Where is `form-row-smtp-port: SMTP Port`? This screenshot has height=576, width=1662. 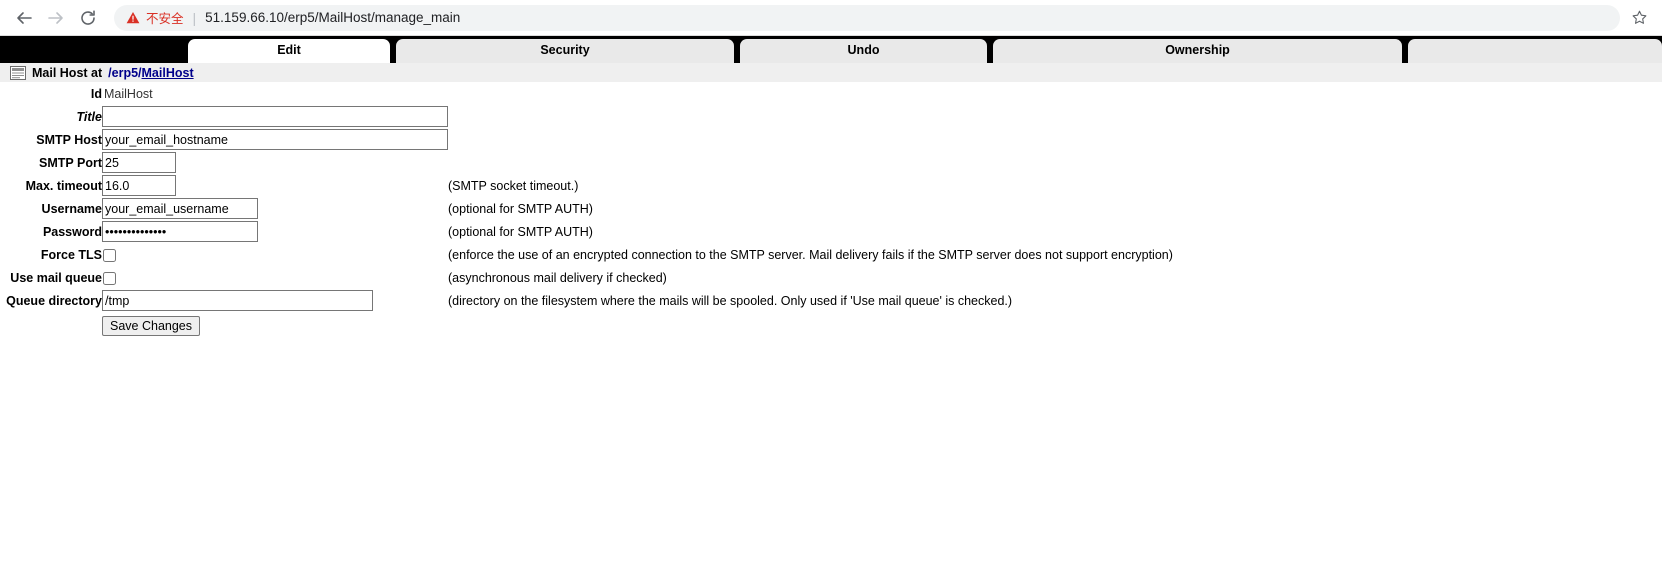 form-row-smtp-port: SMTP Port is located at coordinates (586, 162).